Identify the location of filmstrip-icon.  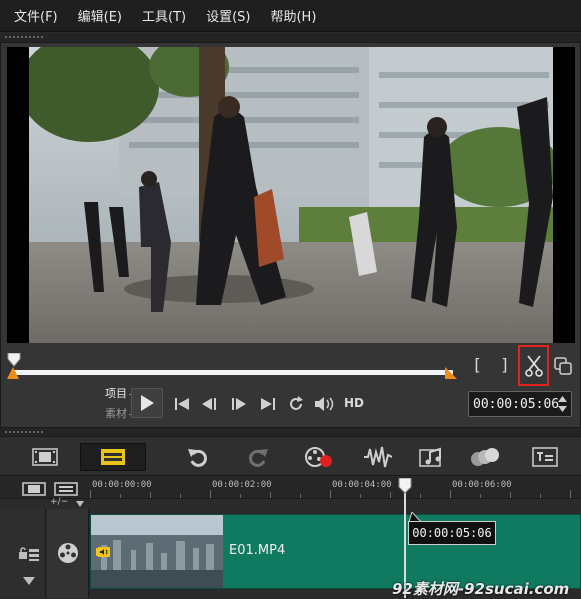
(45, 457).